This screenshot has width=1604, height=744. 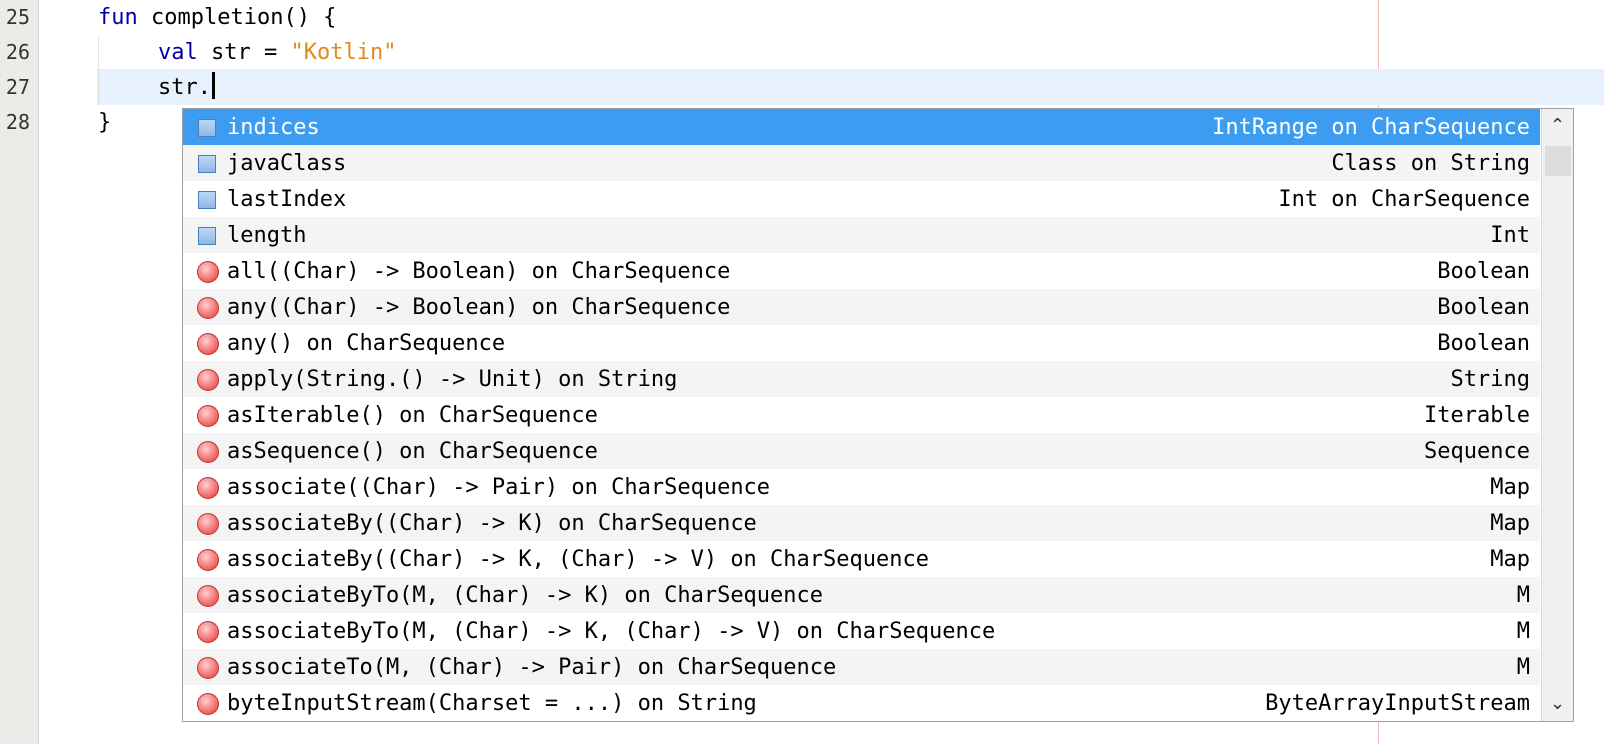 What do you see at coordinates (861, 379) in the screenshot?
I see `completion-item: apply(String.() -> Unit) on String String` at bounding box center [861, 379].